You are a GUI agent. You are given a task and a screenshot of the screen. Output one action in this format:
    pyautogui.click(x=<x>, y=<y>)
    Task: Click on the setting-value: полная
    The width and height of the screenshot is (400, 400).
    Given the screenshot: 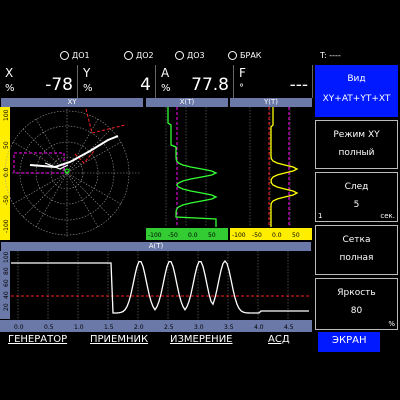 What is the action you would take?
    pyautogui.click(x=356, y=258)
    